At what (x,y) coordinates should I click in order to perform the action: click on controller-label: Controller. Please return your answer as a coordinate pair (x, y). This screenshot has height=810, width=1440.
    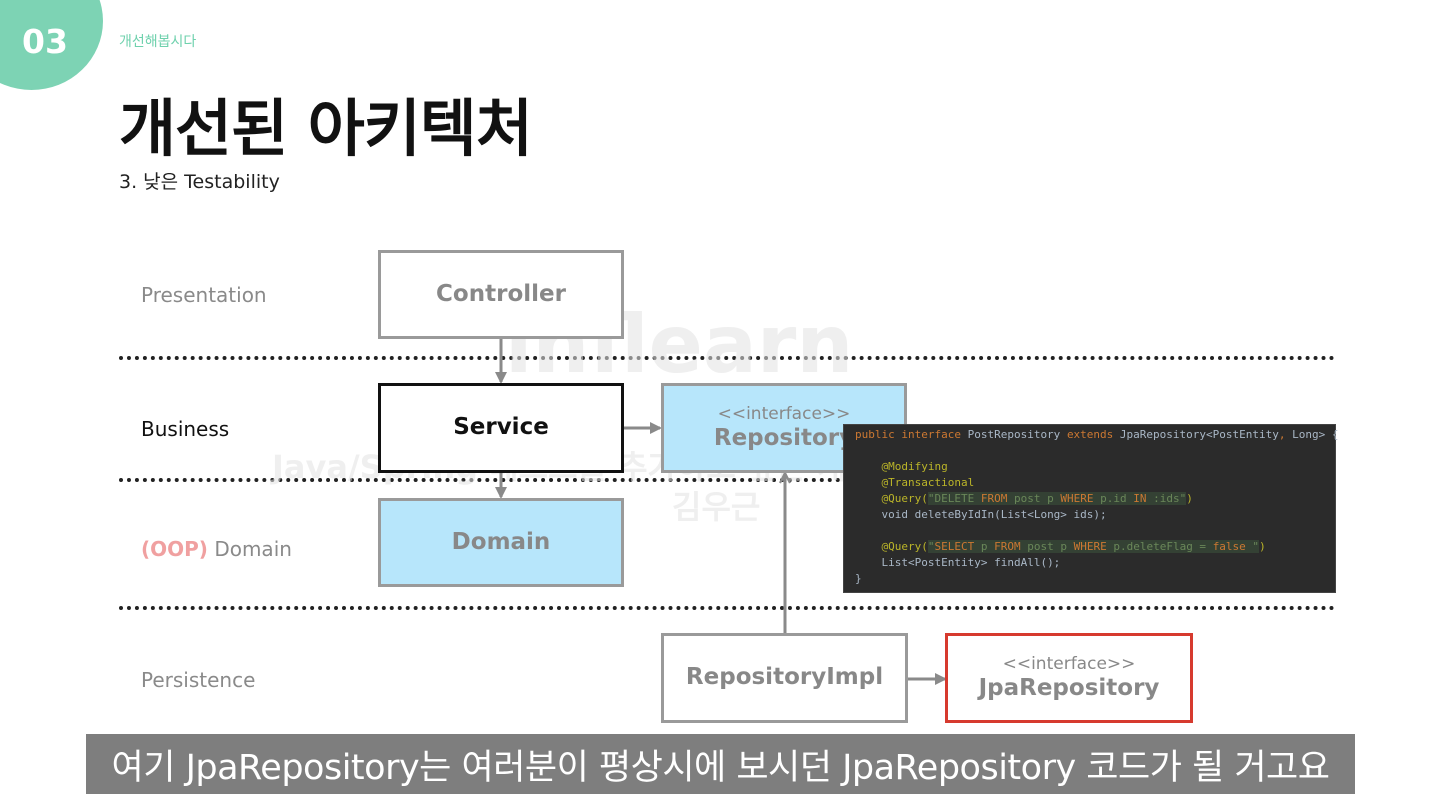
    Looking at the image, I should click on (501, 293).